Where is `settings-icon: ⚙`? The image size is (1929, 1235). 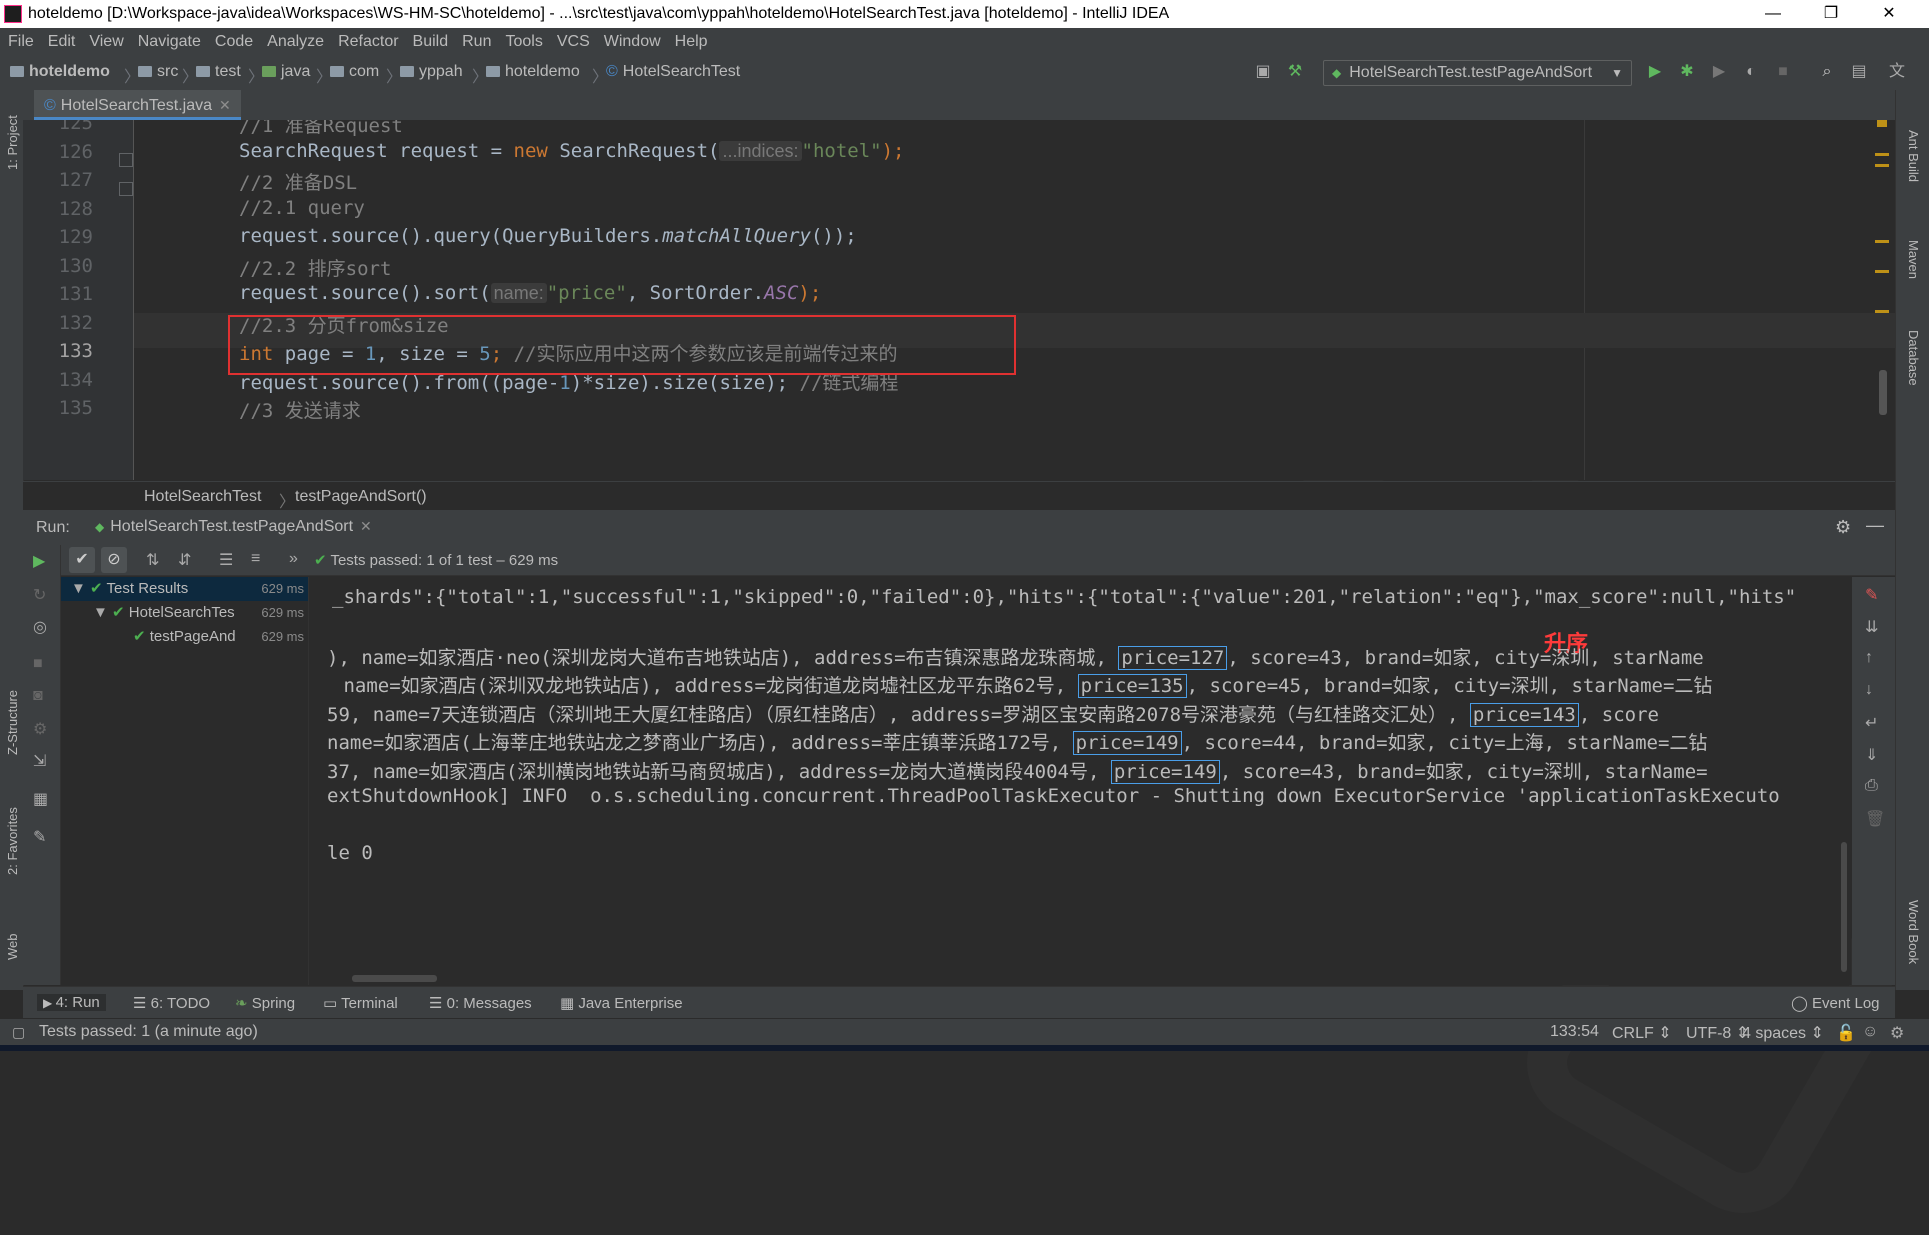
settings-icon: ⚙ is located at coordinates (40, 729).